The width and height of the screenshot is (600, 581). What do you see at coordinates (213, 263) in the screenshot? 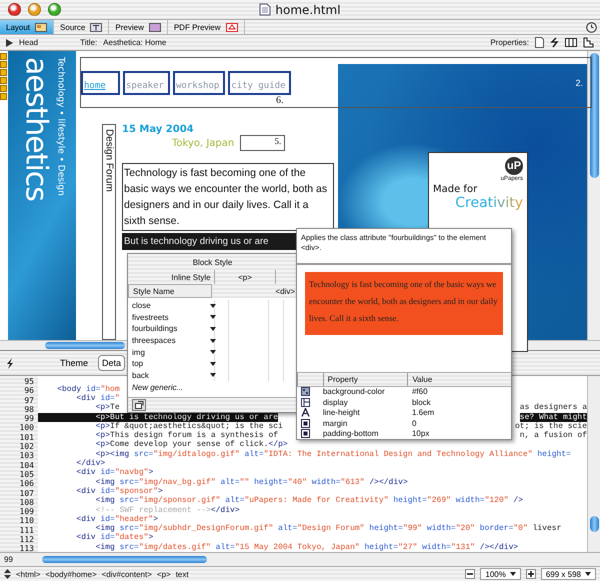
I see `popup-heading: Block Style` at bounding box center [213, 263].